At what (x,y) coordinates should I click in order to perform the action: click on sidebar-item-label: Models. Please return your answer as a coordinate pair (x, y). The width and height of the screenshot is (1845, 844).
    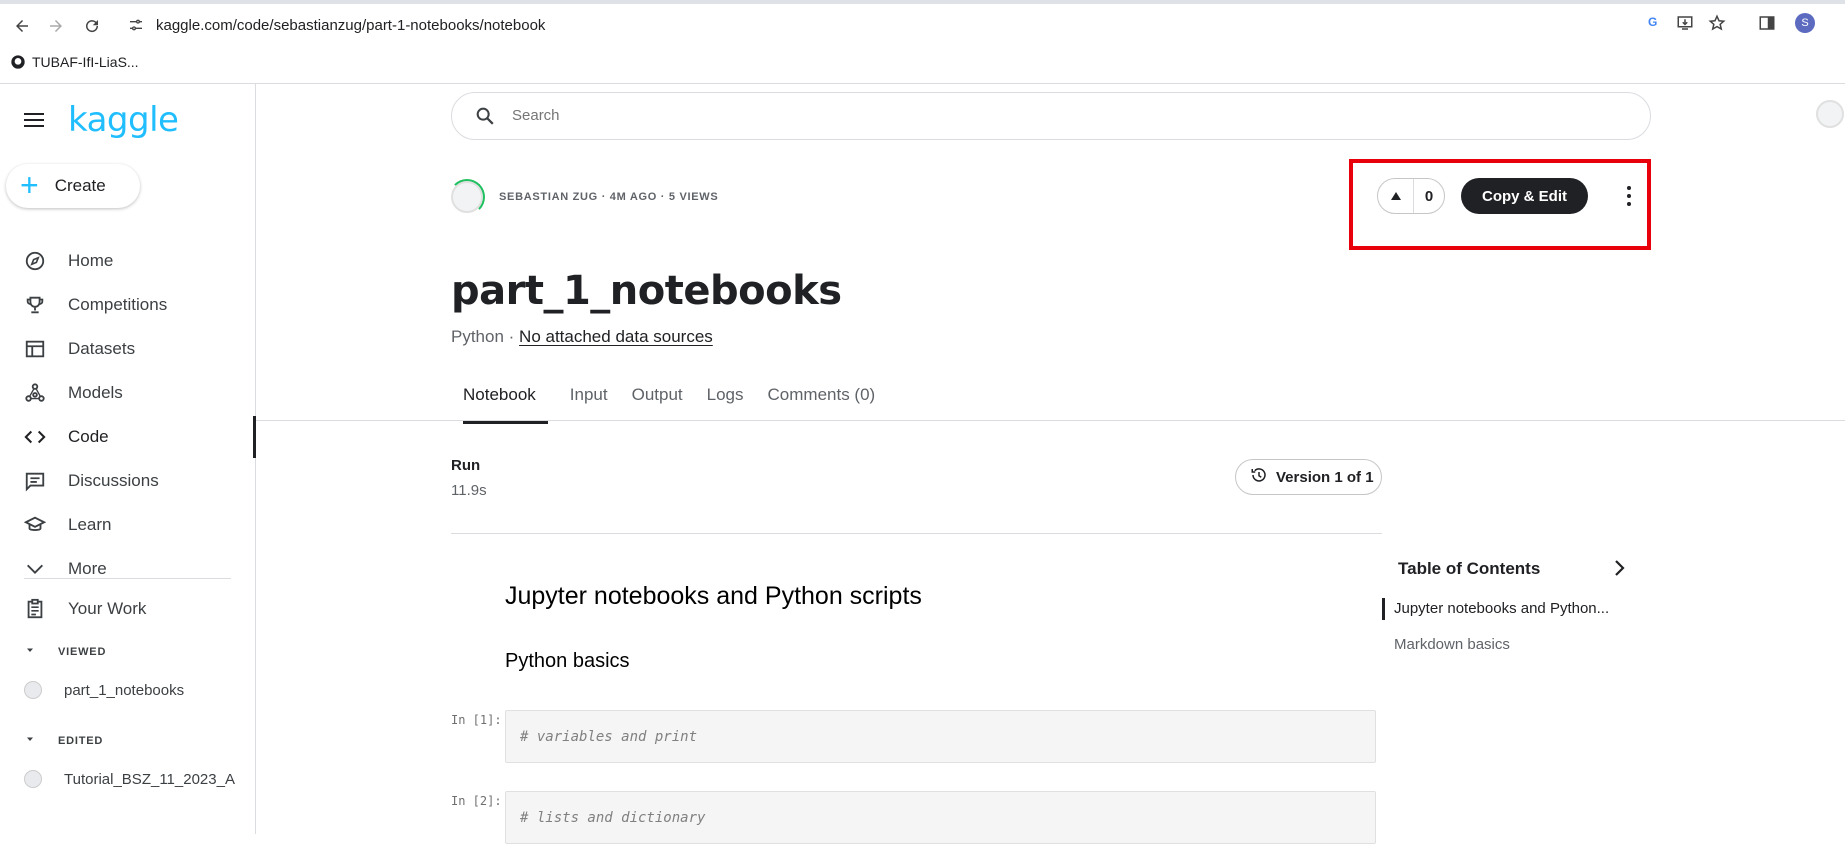
    Looking at the image, I should click on (95, 392).